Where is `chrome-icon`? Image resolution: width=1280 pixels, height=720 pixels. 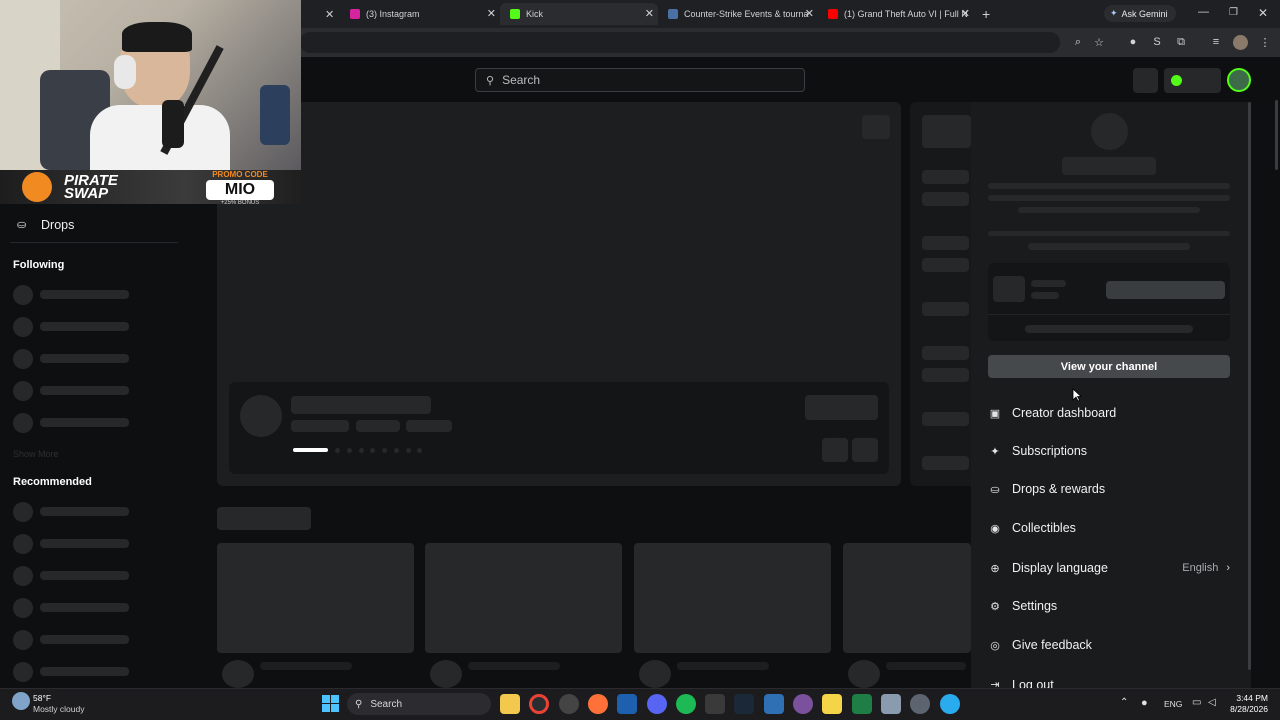
chrome-icon is located at coordinates (539, 704).